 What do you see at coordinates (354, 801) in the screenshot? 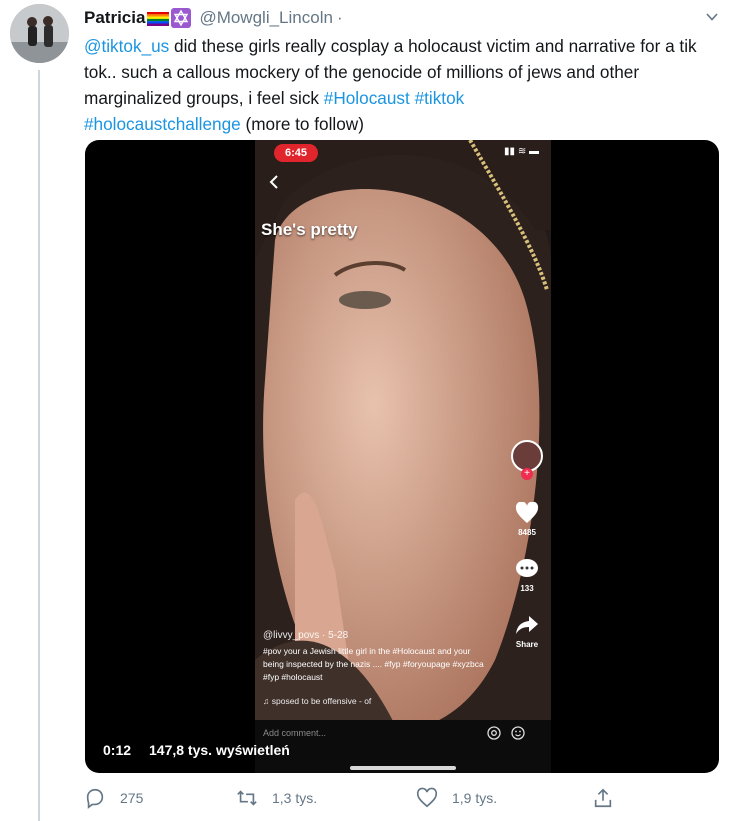
I see `tweet-actions: 275 1,3 tys. 1,9 tys.` at bounding box center [354, 801].